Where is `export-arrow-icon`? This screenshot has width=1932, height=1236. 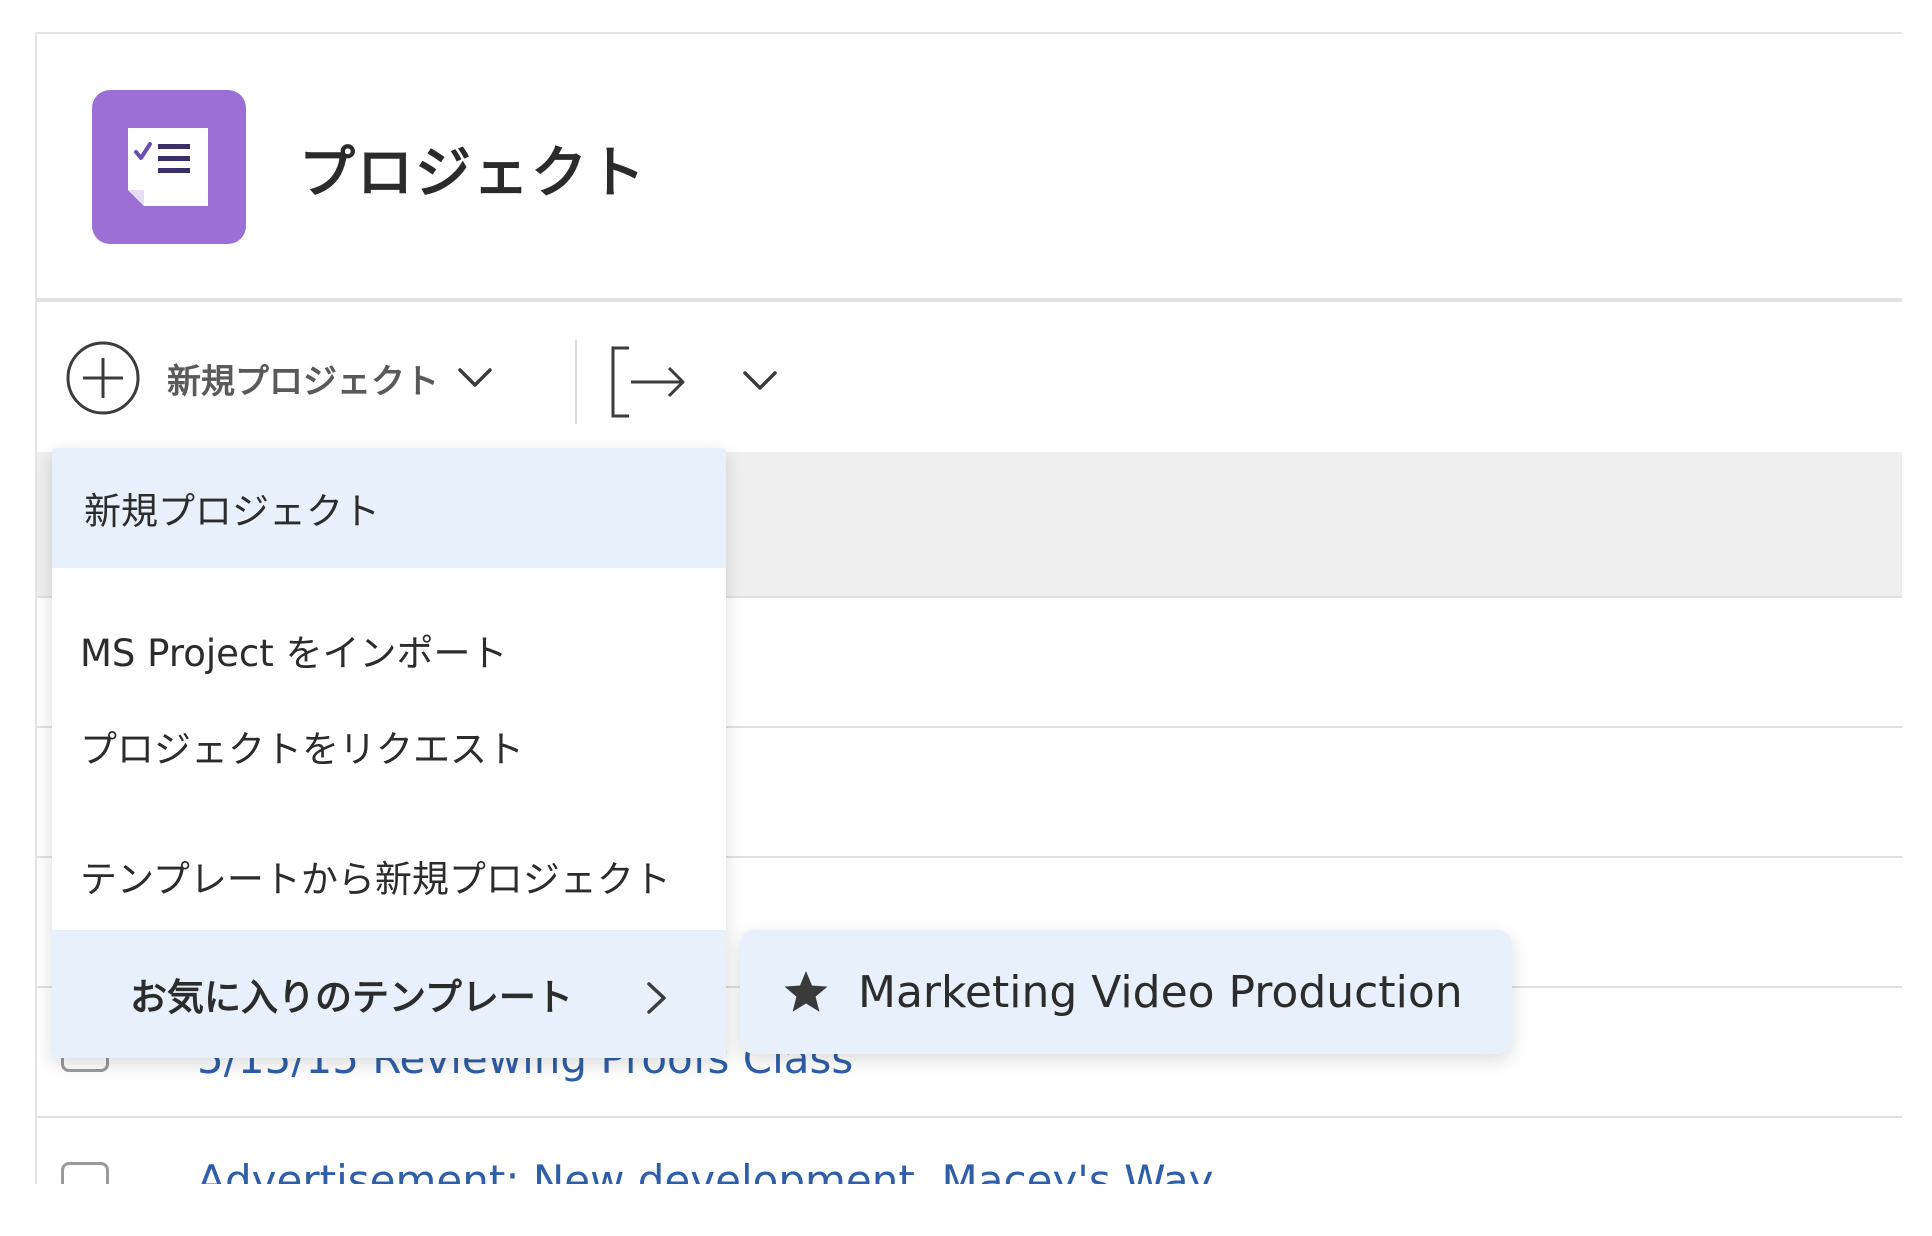
export-arrow-icon is located at coordinates (648, 382).